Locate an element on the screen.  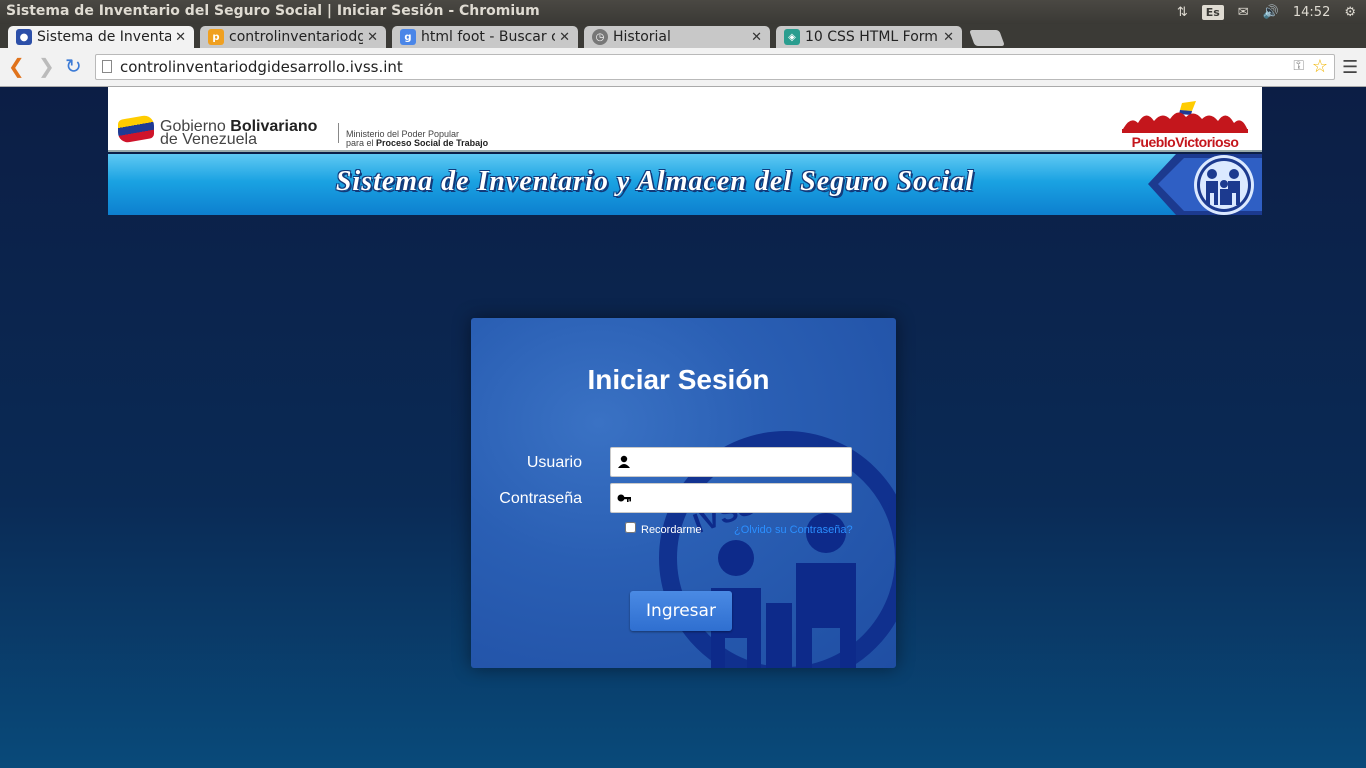
mail-icon: ✉ is located at coordinates (1243, 12).